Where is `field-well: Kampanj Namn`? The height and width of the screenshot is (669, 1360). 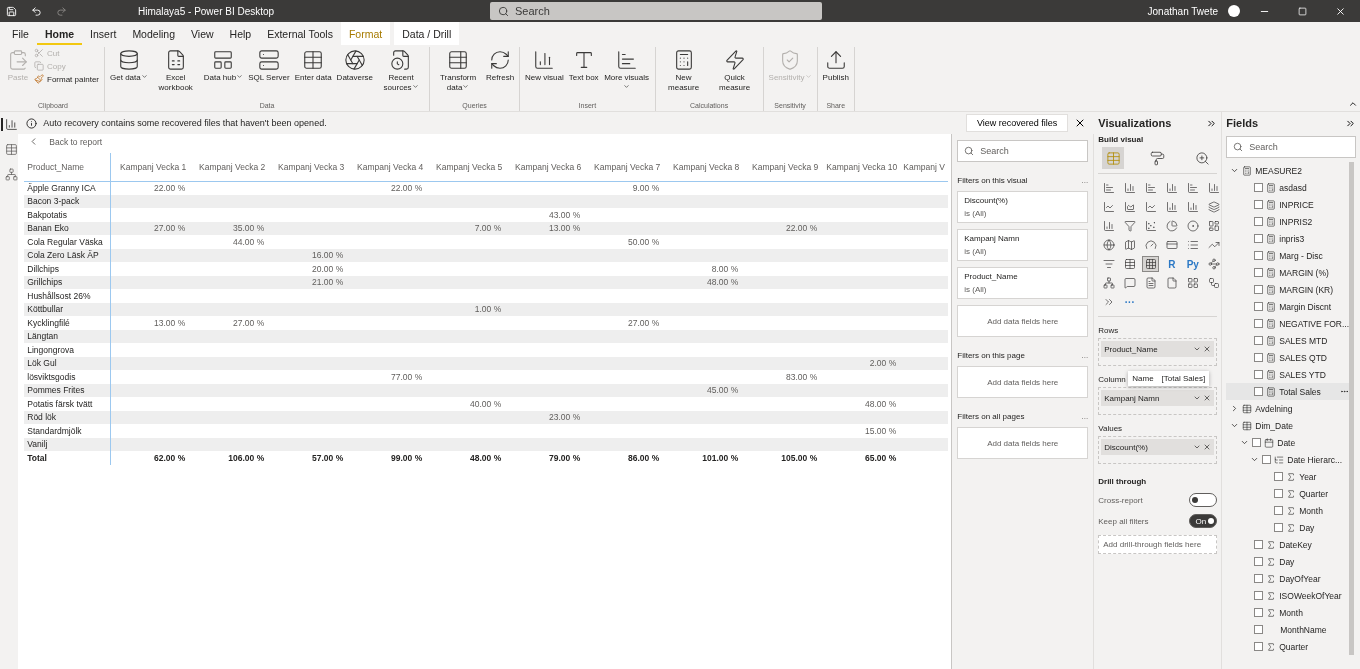
field-well: Kampanj Namn is located at coordinates (1158, 401).